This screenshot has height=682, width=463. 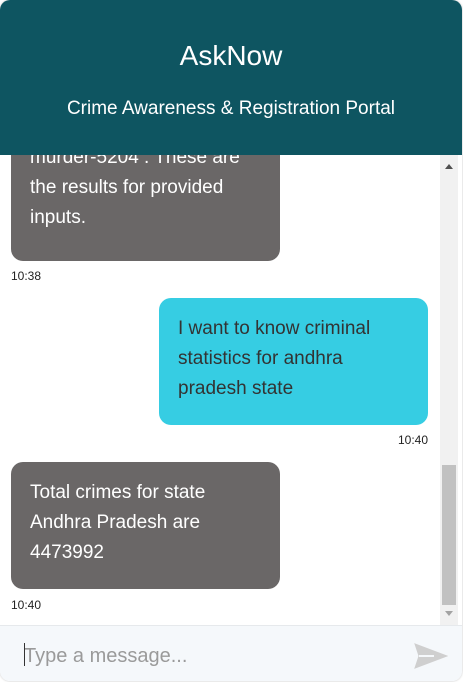 What do you see at coordinates (24, 654) in the screenshot?
I see `text-caret` at bounding box center [24, 654].